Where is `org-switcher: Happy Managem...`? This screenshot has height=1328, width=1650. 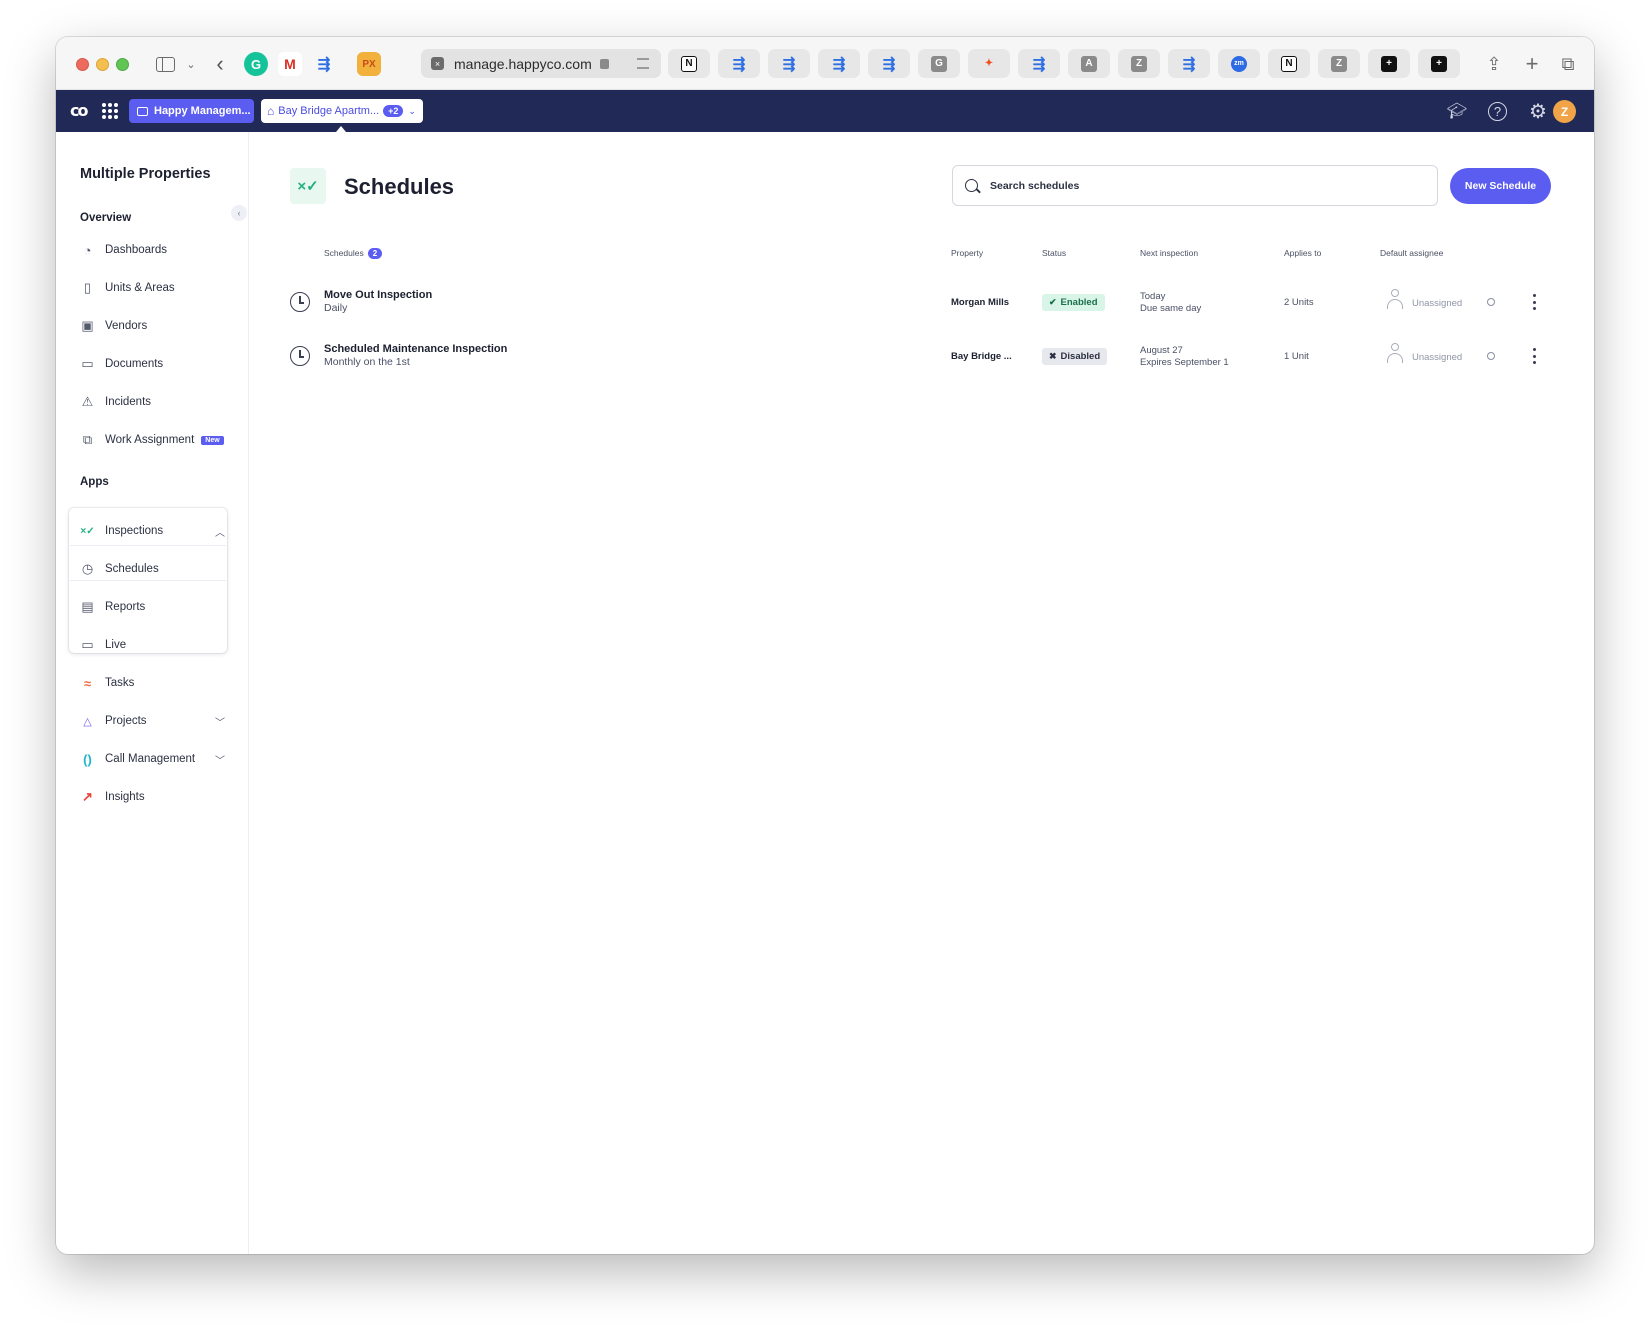
org-switcher: Happy Managem... is located at coordinates (191, 111).